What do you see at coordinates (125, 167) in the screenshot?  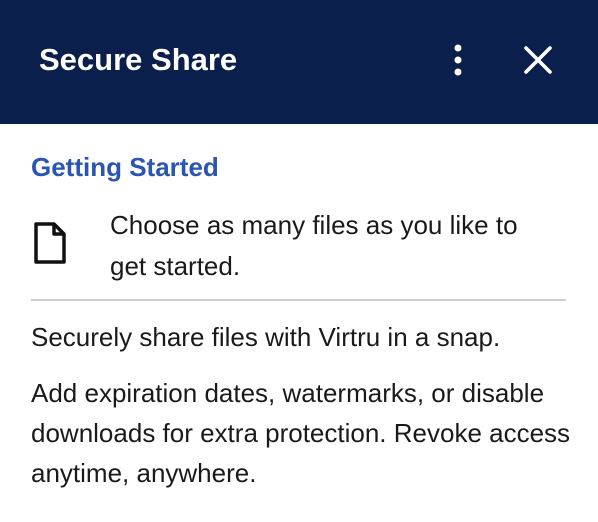 I see `getting-started-heading: Getting Started` at bounding box center [125, 167].